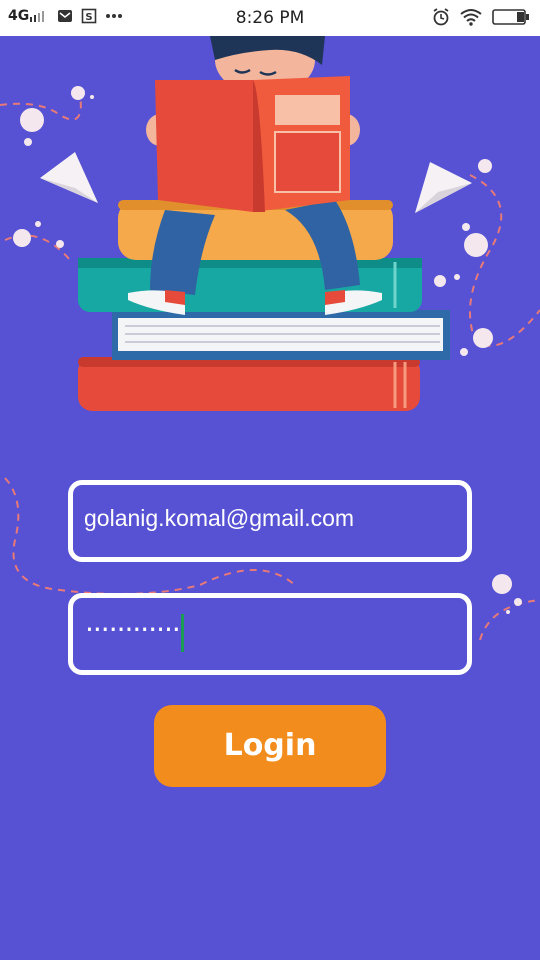  What do you see at coordinates (443, 187) in the screenshot?
I see `paper-plane-right-icon` at bounding box center [443, 187].